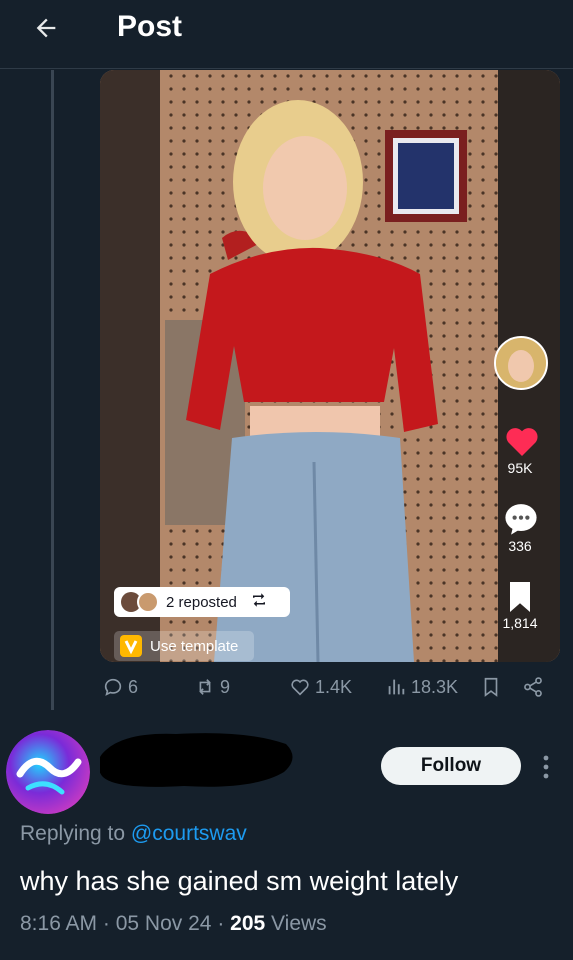  I want to click on replying-to-line: Replying to @courtswav, so click(133, 834).